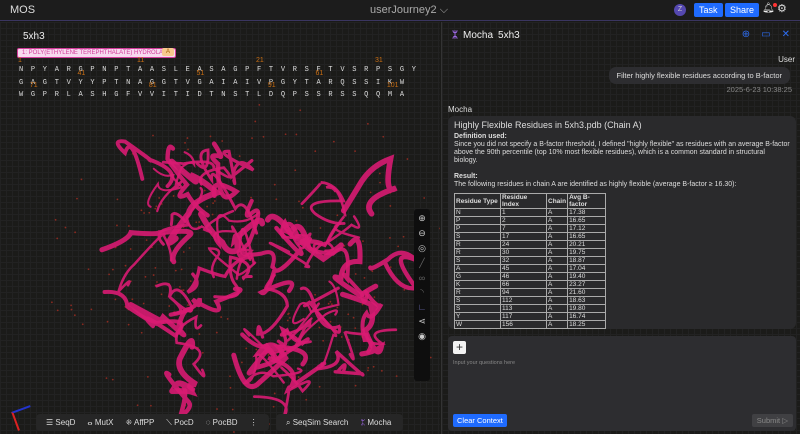 The width and height of the screenshot is (800, 434). I want to click on add-attachment-button: +, so click(459, 347).